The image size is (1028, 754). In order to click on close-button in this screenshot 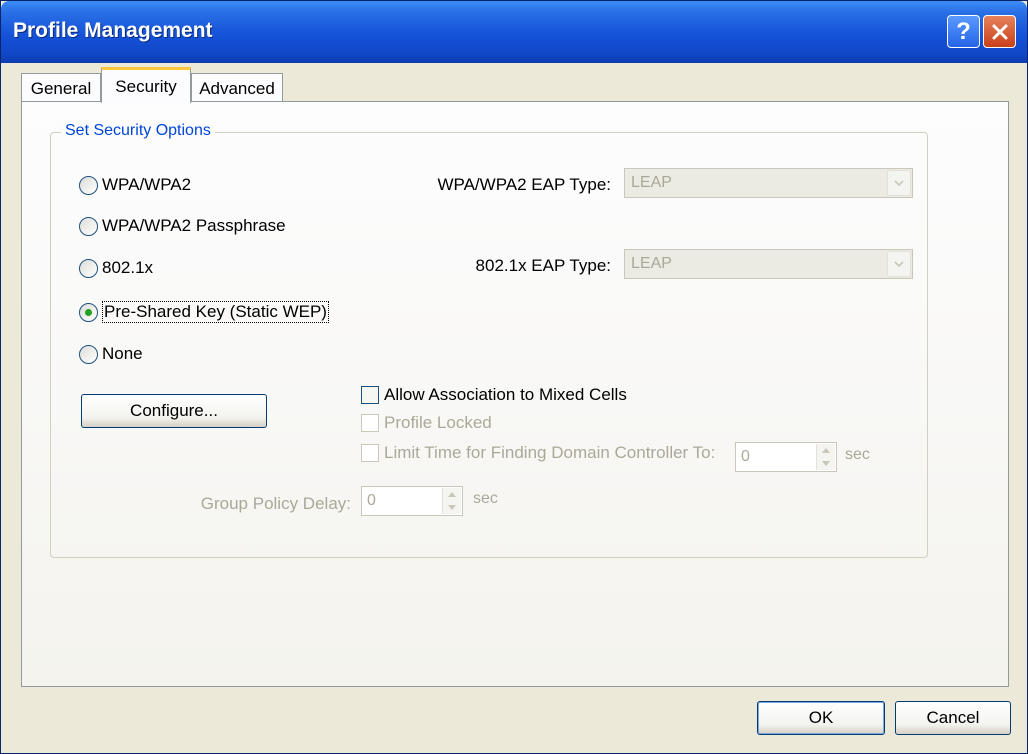, I will do `click(999, 31)`.